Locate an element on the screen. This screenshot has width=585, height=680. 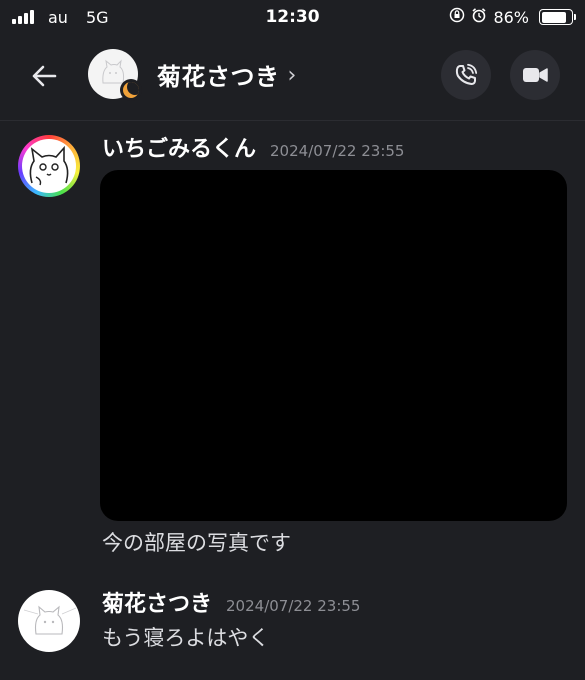
signal-strength-icon is located at coordinates (23, 17).